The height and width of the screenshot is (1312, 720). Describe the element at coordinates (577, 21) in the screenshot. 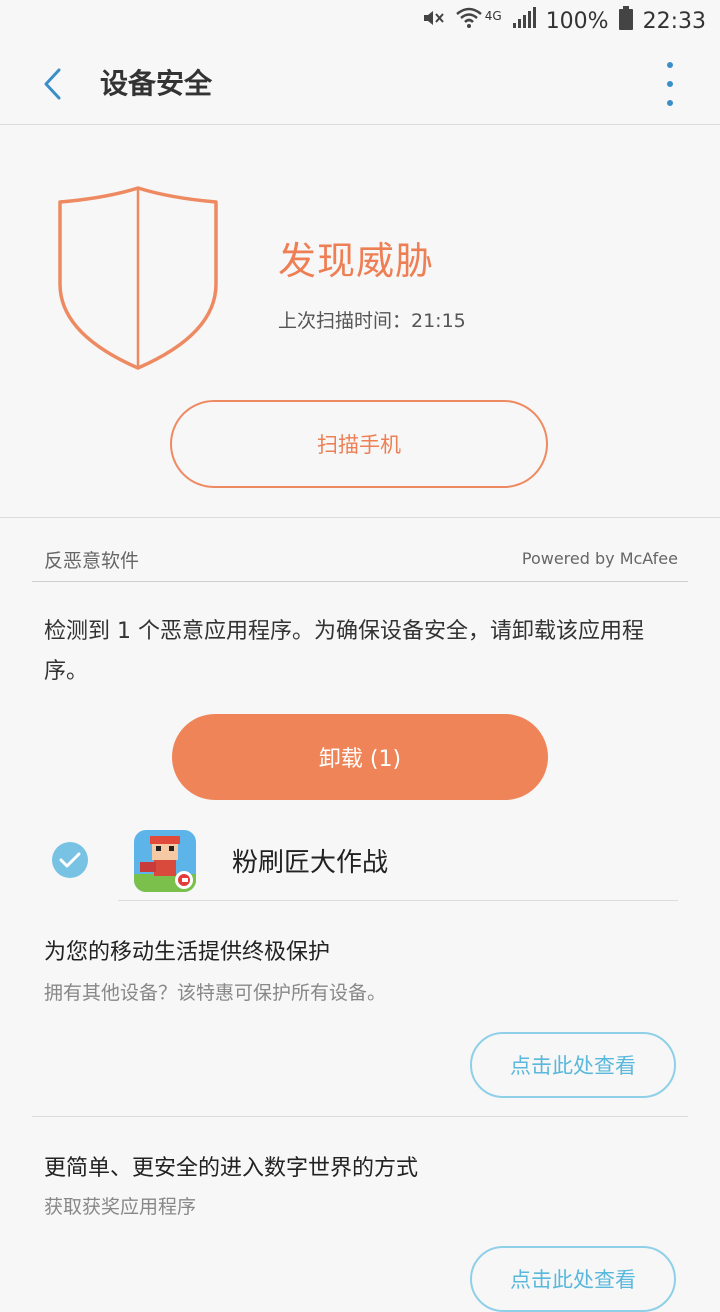

I see `battery-percent: 100%` at that location.